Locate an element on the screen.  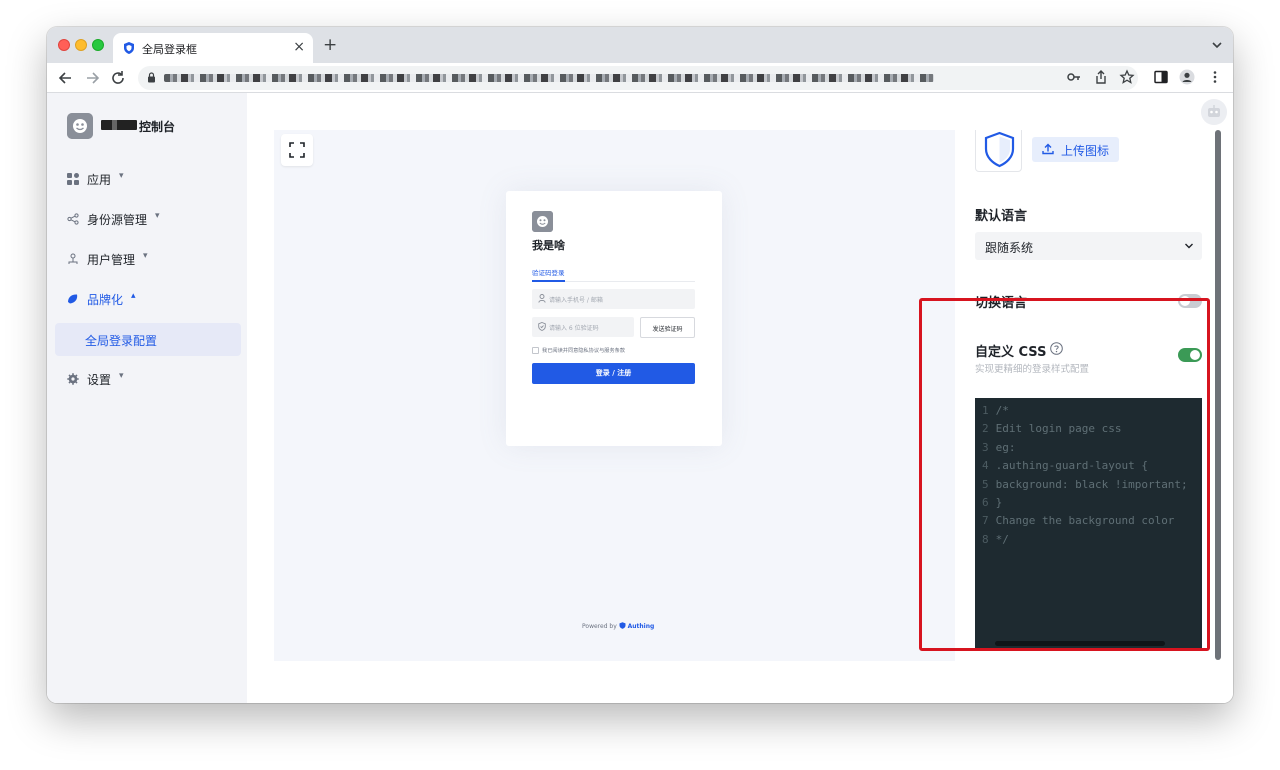
login-submit-button: 登录 / 注册 is located at coordinates (613, 373).